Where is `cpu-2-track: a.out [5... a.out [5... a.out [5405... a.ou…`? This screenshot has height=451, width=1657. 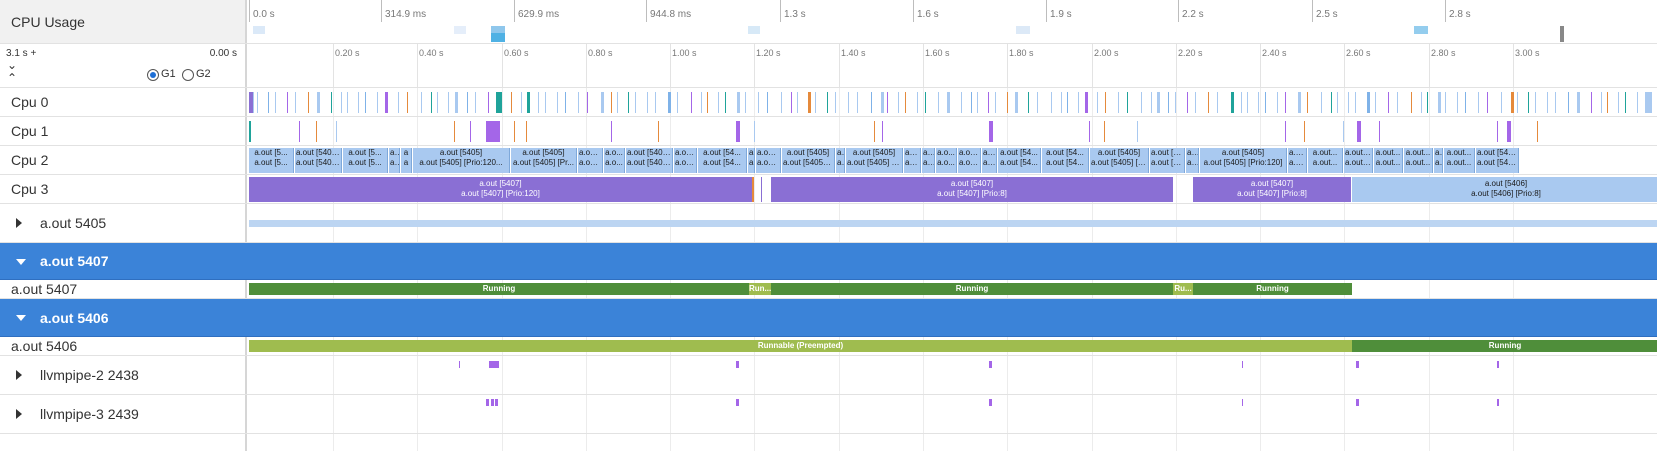 cpu-2-track: a.out [5... a.out [5... a.out [5405... a.ou… is located at coordinates (953, 160).